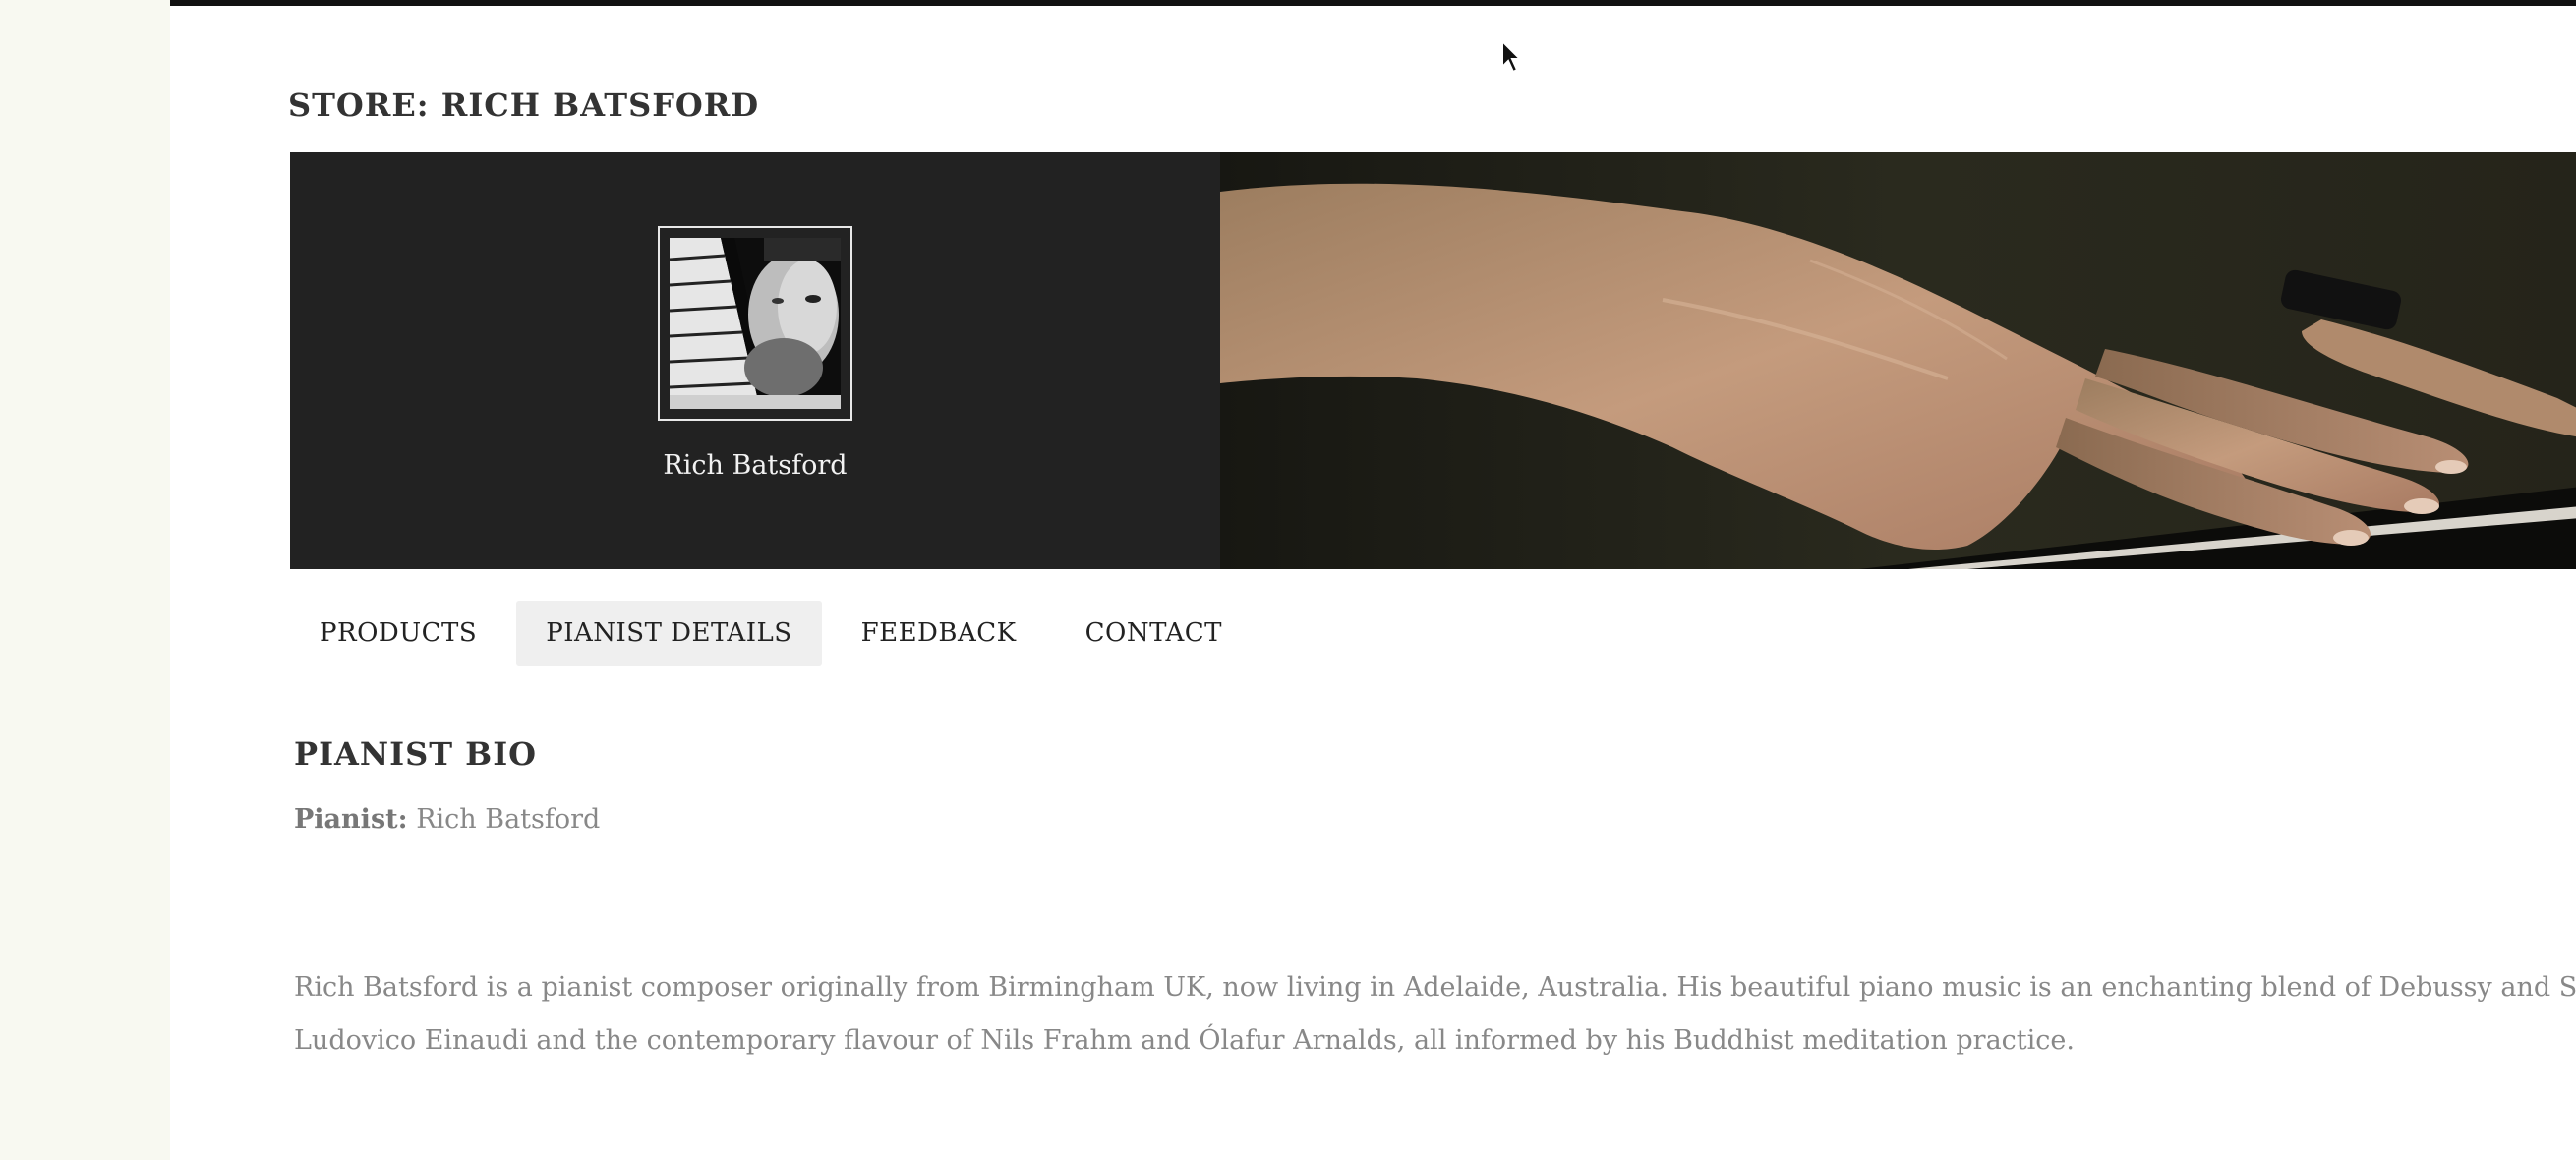 This screenshot has height=1160, width=2576. I want to click on top-bar, so click(1373, 3).